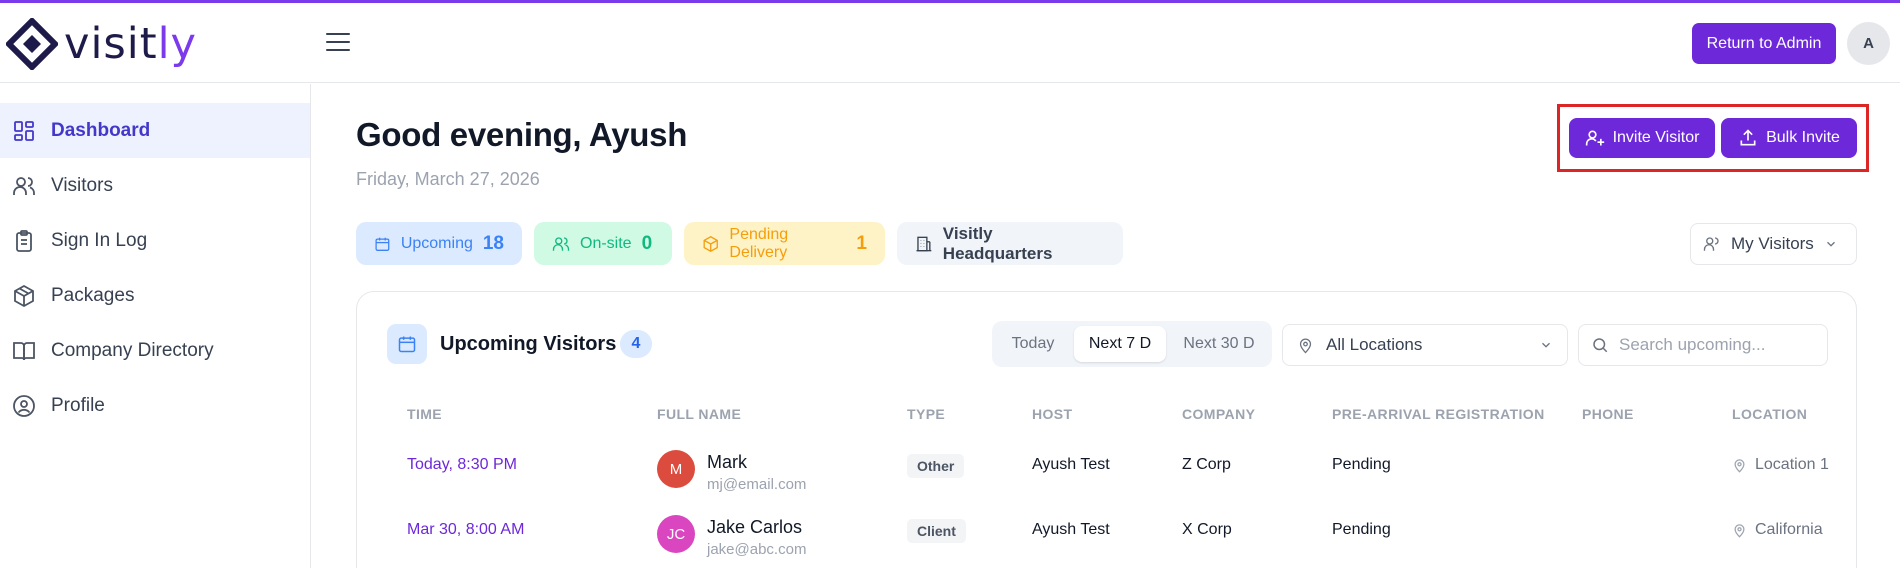 The height and width of the screenshot is (568, 1900). I want to click on location-filter-select: All Locations, so click(1425, 345).